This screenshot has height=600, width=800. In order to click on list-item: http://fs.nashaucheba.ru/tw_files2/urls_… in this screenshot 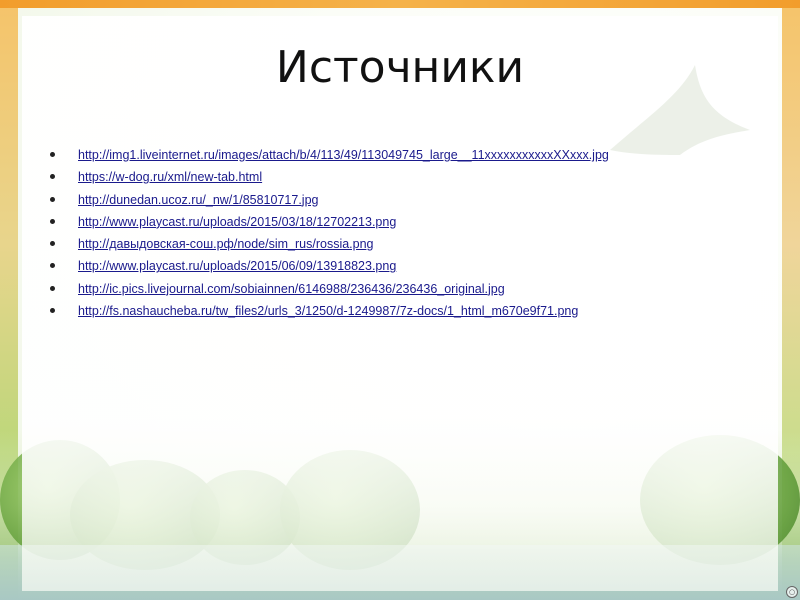, I will do `click(329, 310)`.